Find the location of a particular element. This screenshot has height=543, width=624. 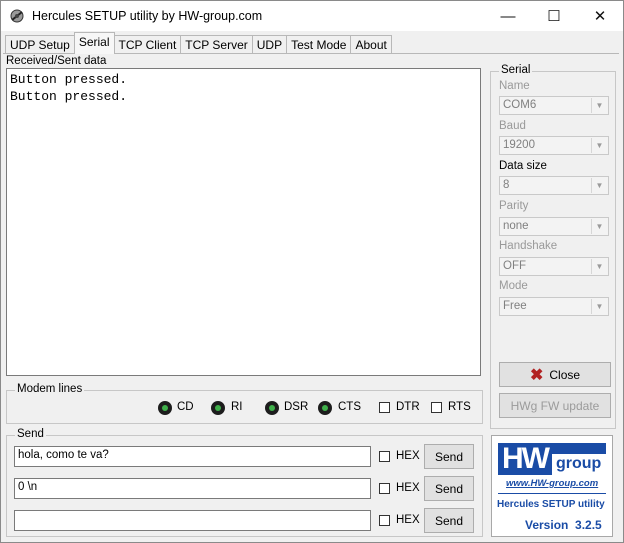

maximize-icon: ☐ is located at coordinates (554, 16).